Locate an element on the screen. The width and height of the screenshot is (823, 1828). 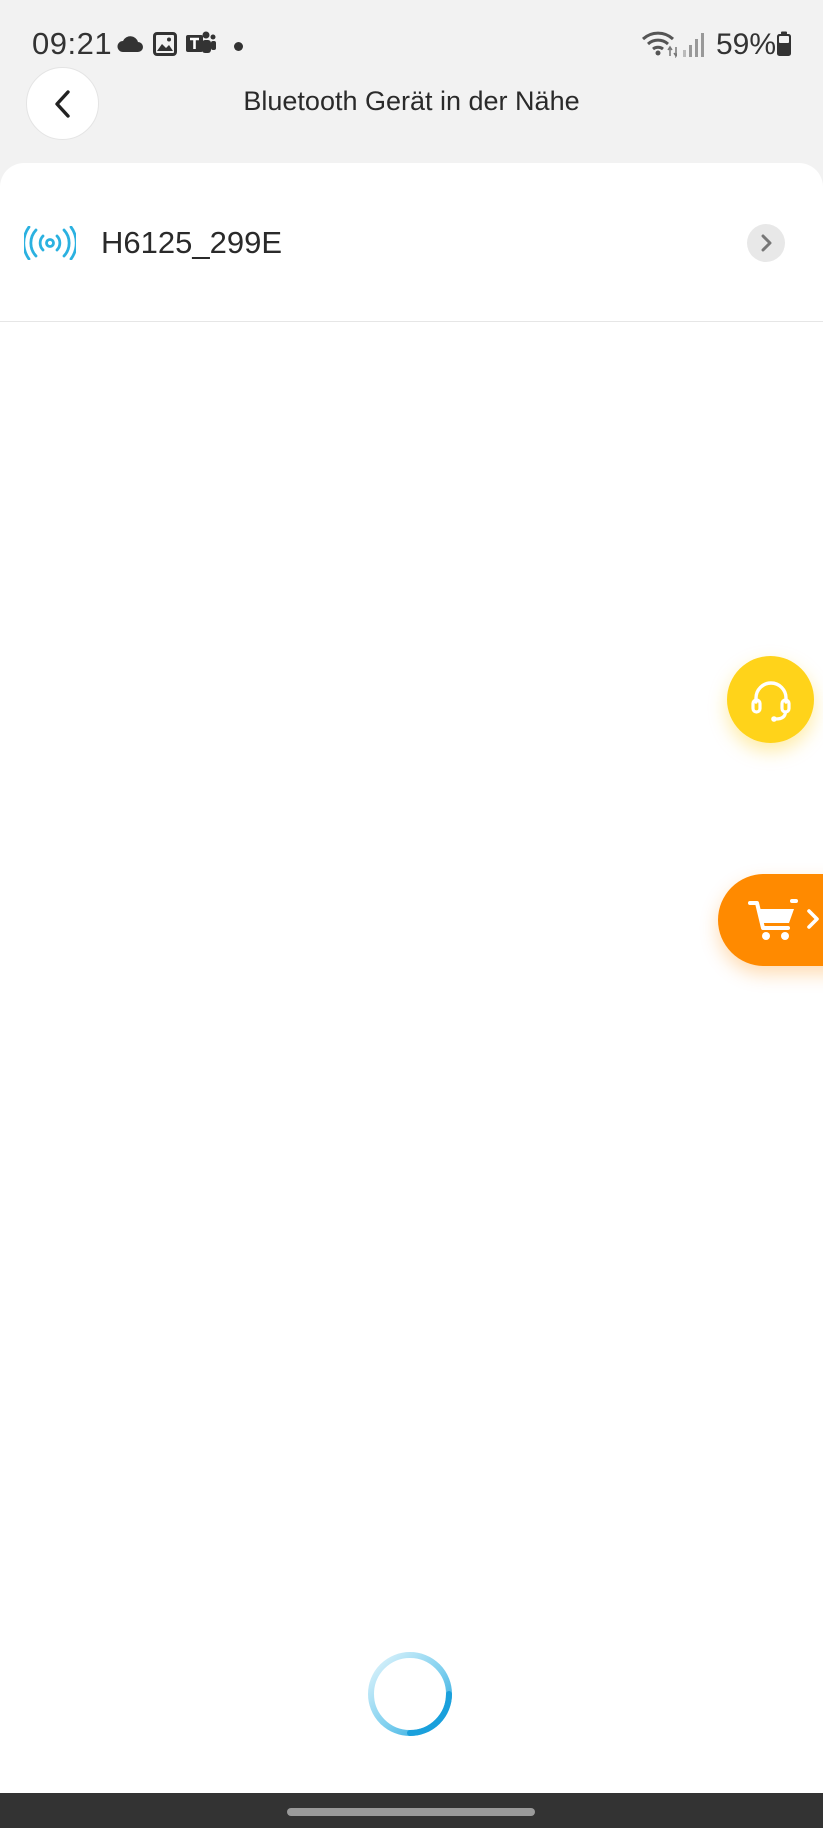
battery-percentage: 59% is located at coordinates (746, 44).